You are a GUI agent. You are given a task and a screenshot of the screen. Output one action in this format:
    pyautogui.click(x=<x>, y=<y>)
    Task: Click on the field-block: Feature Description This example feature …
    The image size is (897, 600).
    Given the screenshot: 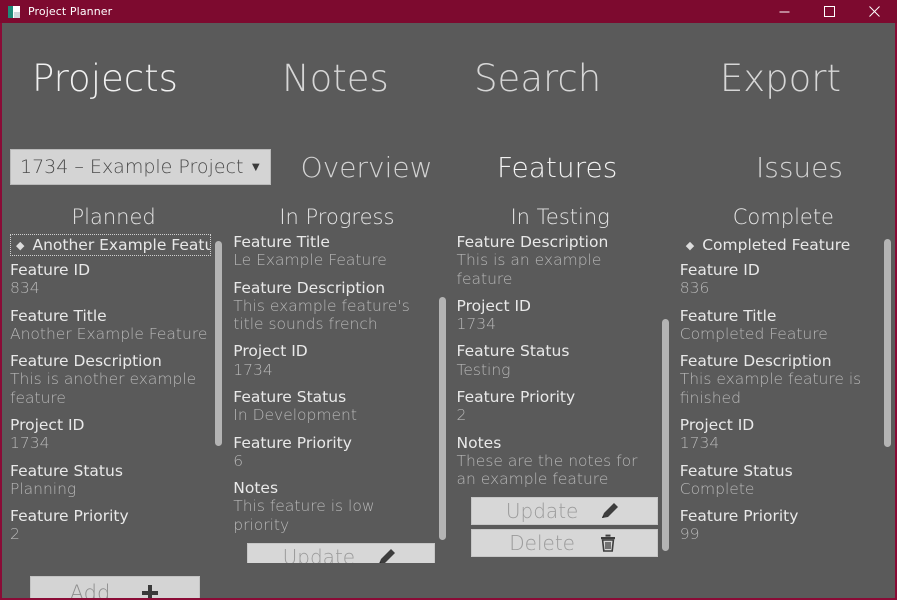 What is the action you would take?
    pyautogui.click(x=780, y=379)
    